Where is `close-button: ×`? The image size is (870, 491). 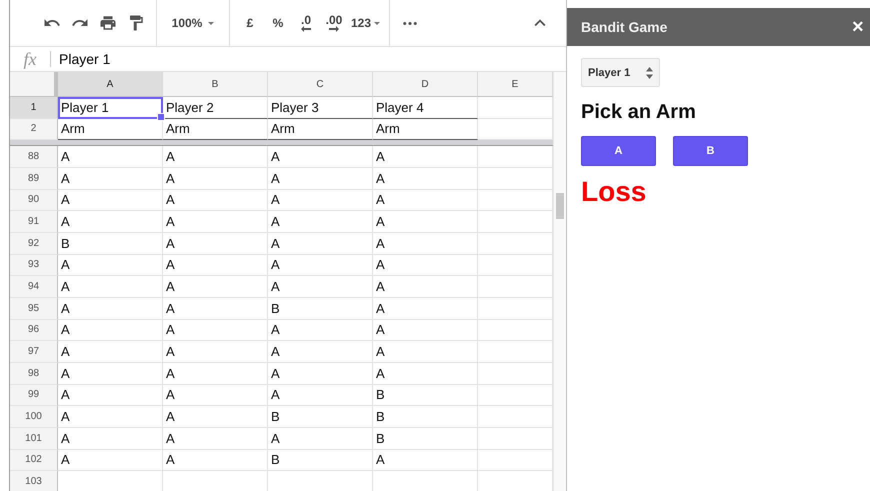
close-button: × is located at coordinates (861, 27).